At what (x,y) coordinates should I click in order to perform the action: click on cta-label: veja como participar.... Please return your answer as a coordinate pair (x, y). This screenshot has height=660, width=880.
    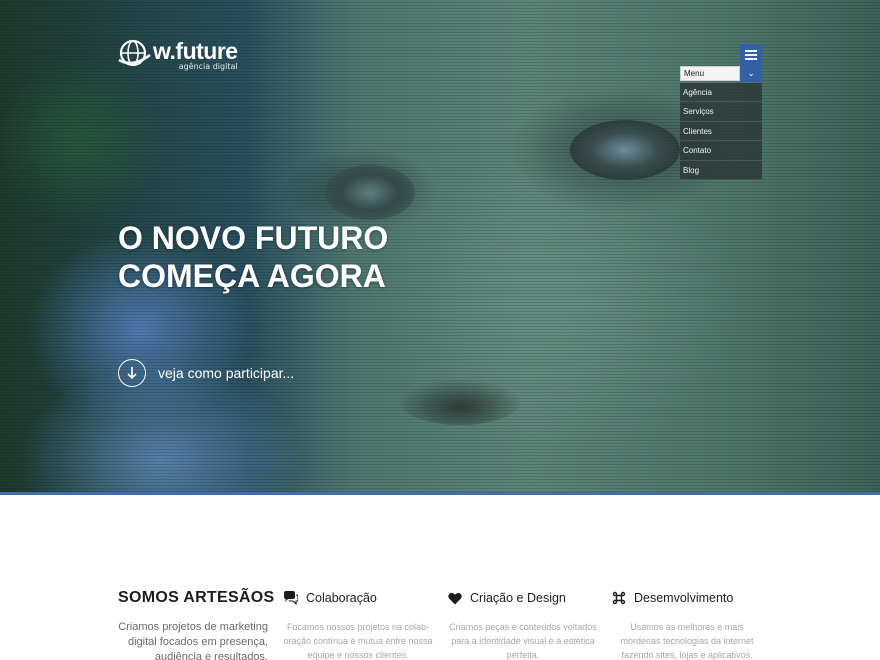
    Looking at the image, I should click on (226, 373).